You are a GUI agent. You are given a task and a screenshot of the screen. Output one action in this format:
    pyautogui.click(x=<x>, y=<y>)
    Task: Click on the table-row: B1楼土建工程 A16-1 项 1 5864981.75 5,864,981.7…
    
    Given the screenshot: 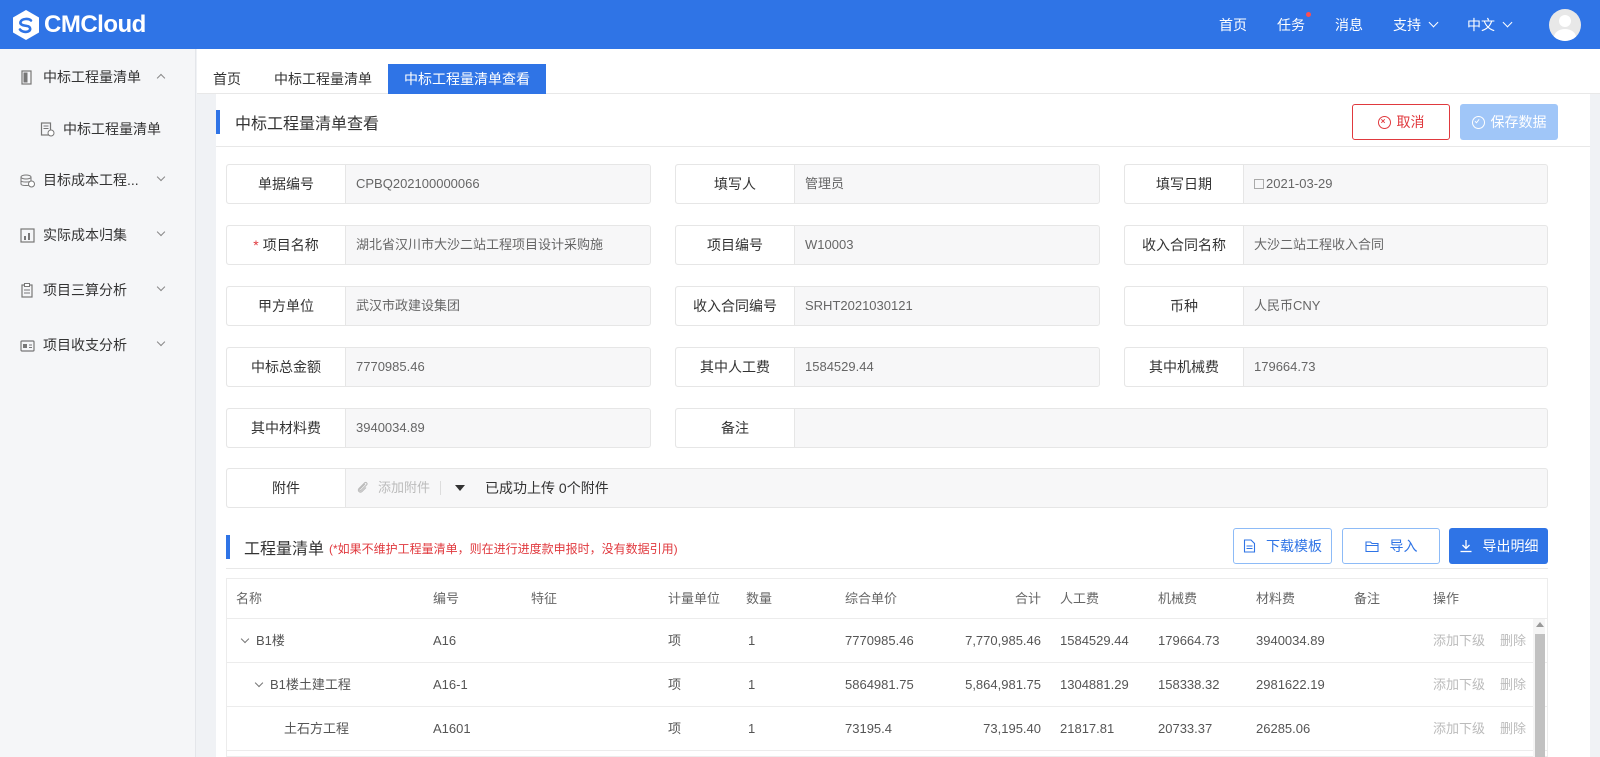 What is the action you would take?
    pyautogui.click(x=887, y=685)
    